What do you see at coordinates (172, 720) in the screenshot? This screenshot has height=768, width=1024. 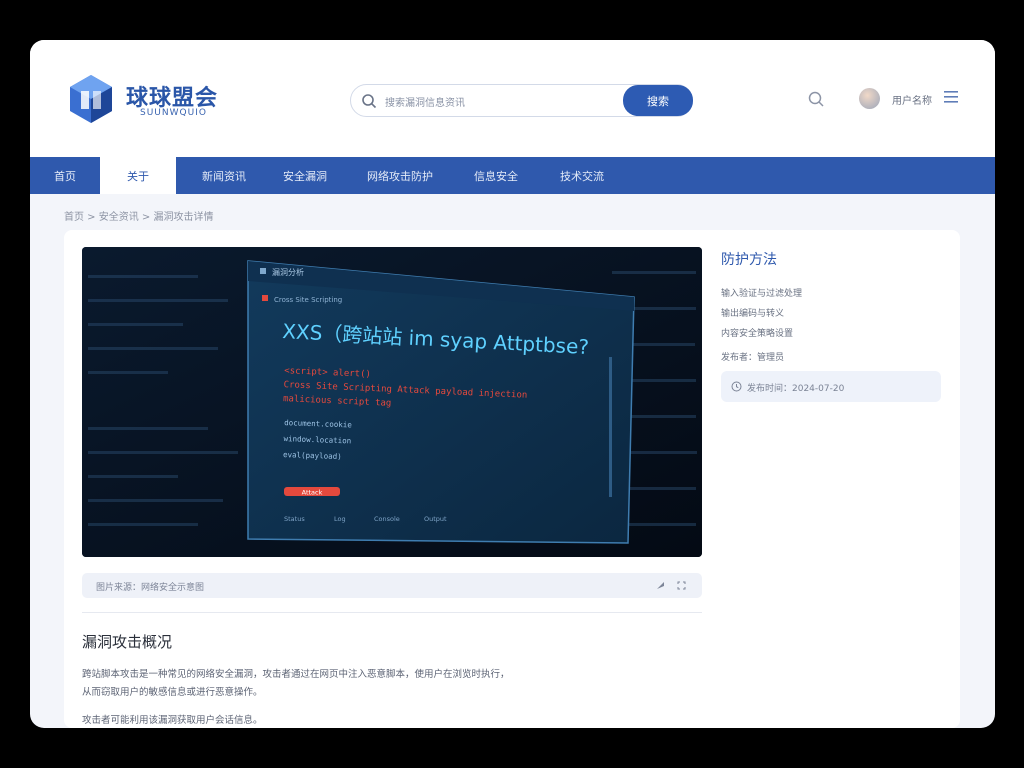 I see `article-paragraph: 攻击者可能利用该漏洞获取用户会话信息。` at bounding box center [172, 720].